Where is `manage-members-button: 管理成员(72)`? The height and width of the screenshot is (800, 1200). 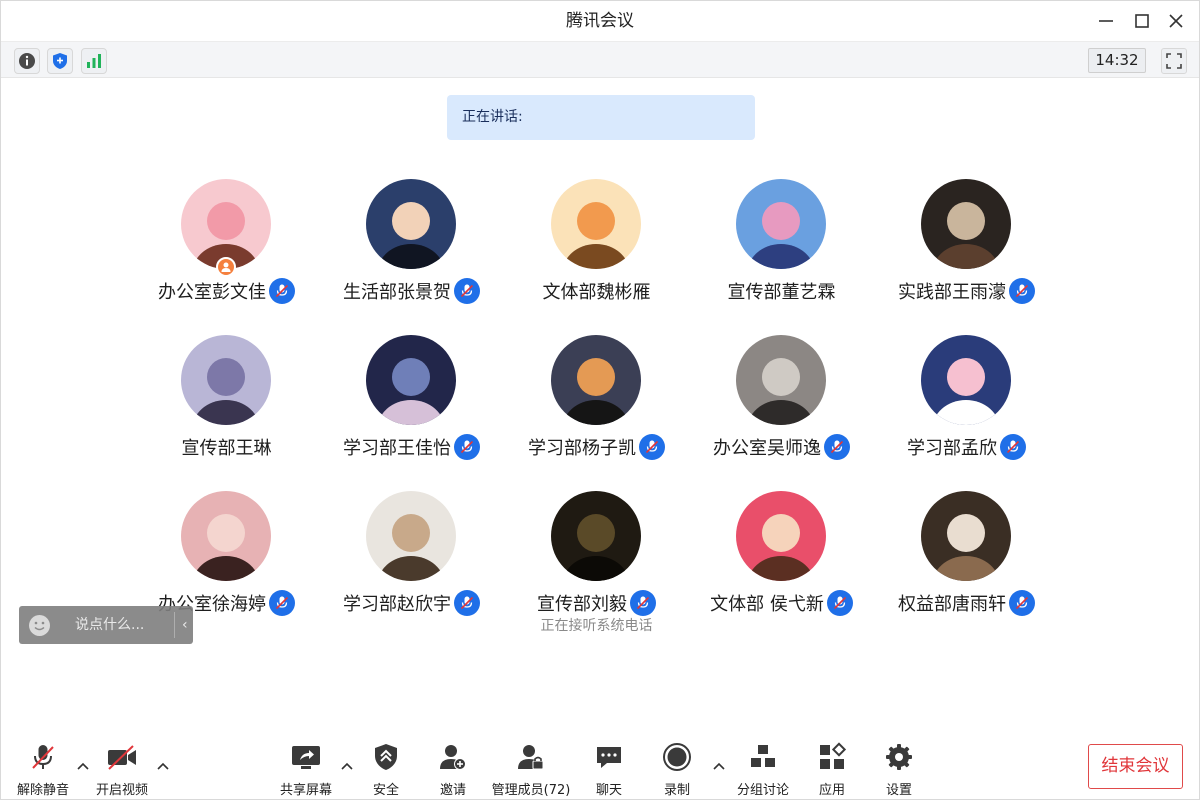
manage-members-button: 管理成员(72) is located at coordinates (531, 767).